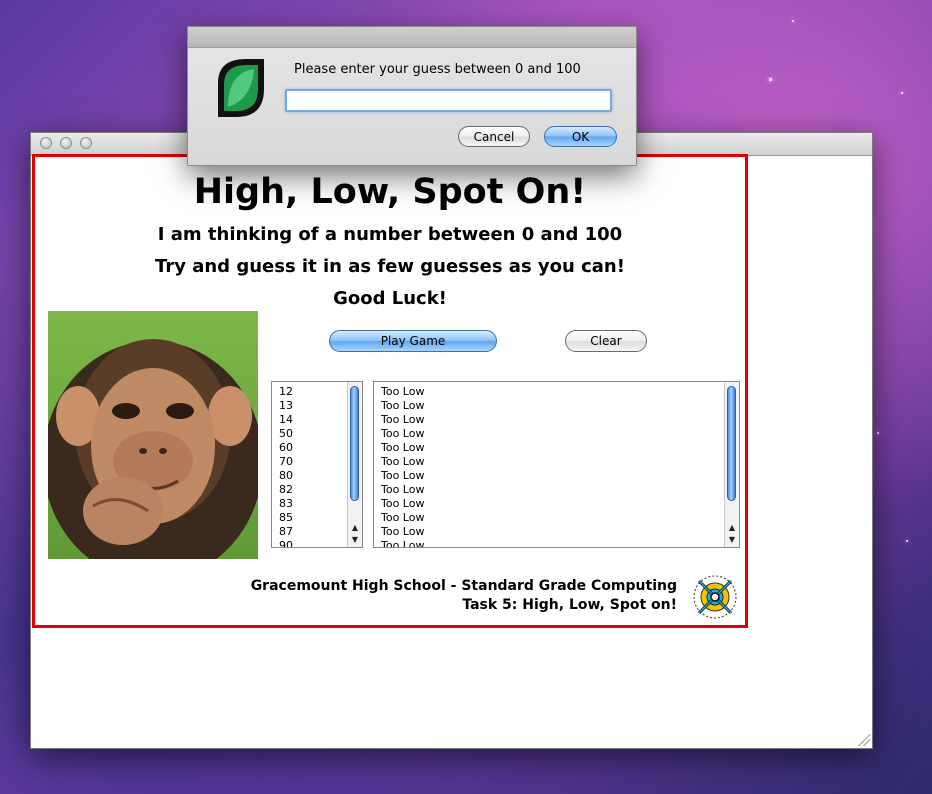 This screenshot has height=794, width=932. Describe the element at coordinates (448, 100) in the screenshot. I see `guess-input` at that location.